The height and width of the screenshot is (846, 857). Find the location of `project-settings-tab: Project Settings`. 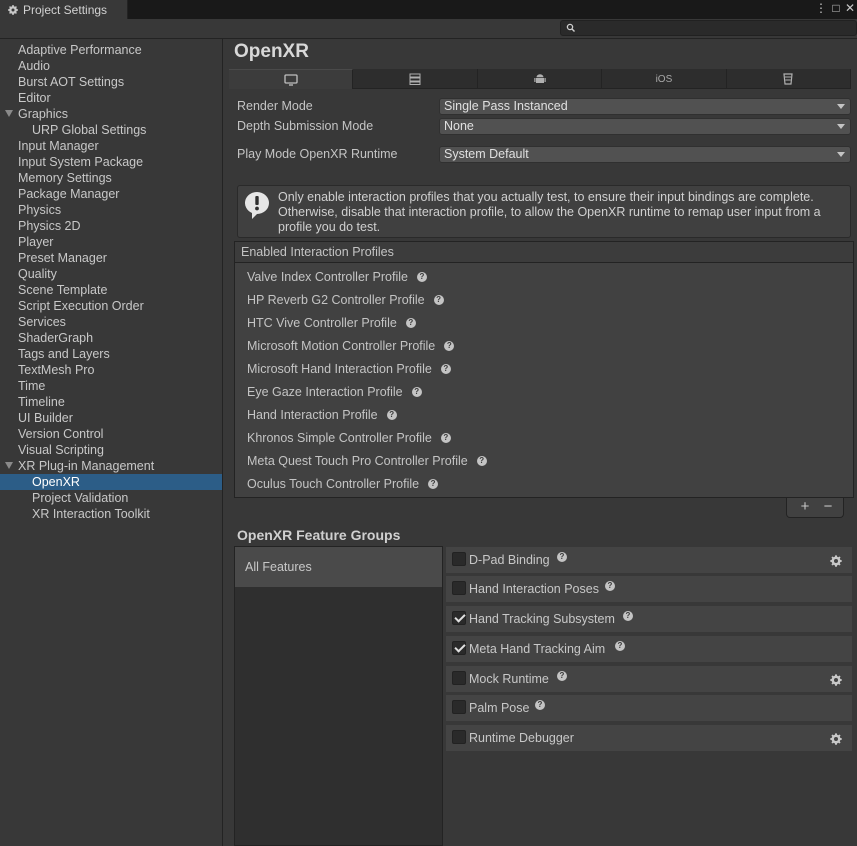

project-settings-tab: Project Settings is located at coordinates (64, 9).